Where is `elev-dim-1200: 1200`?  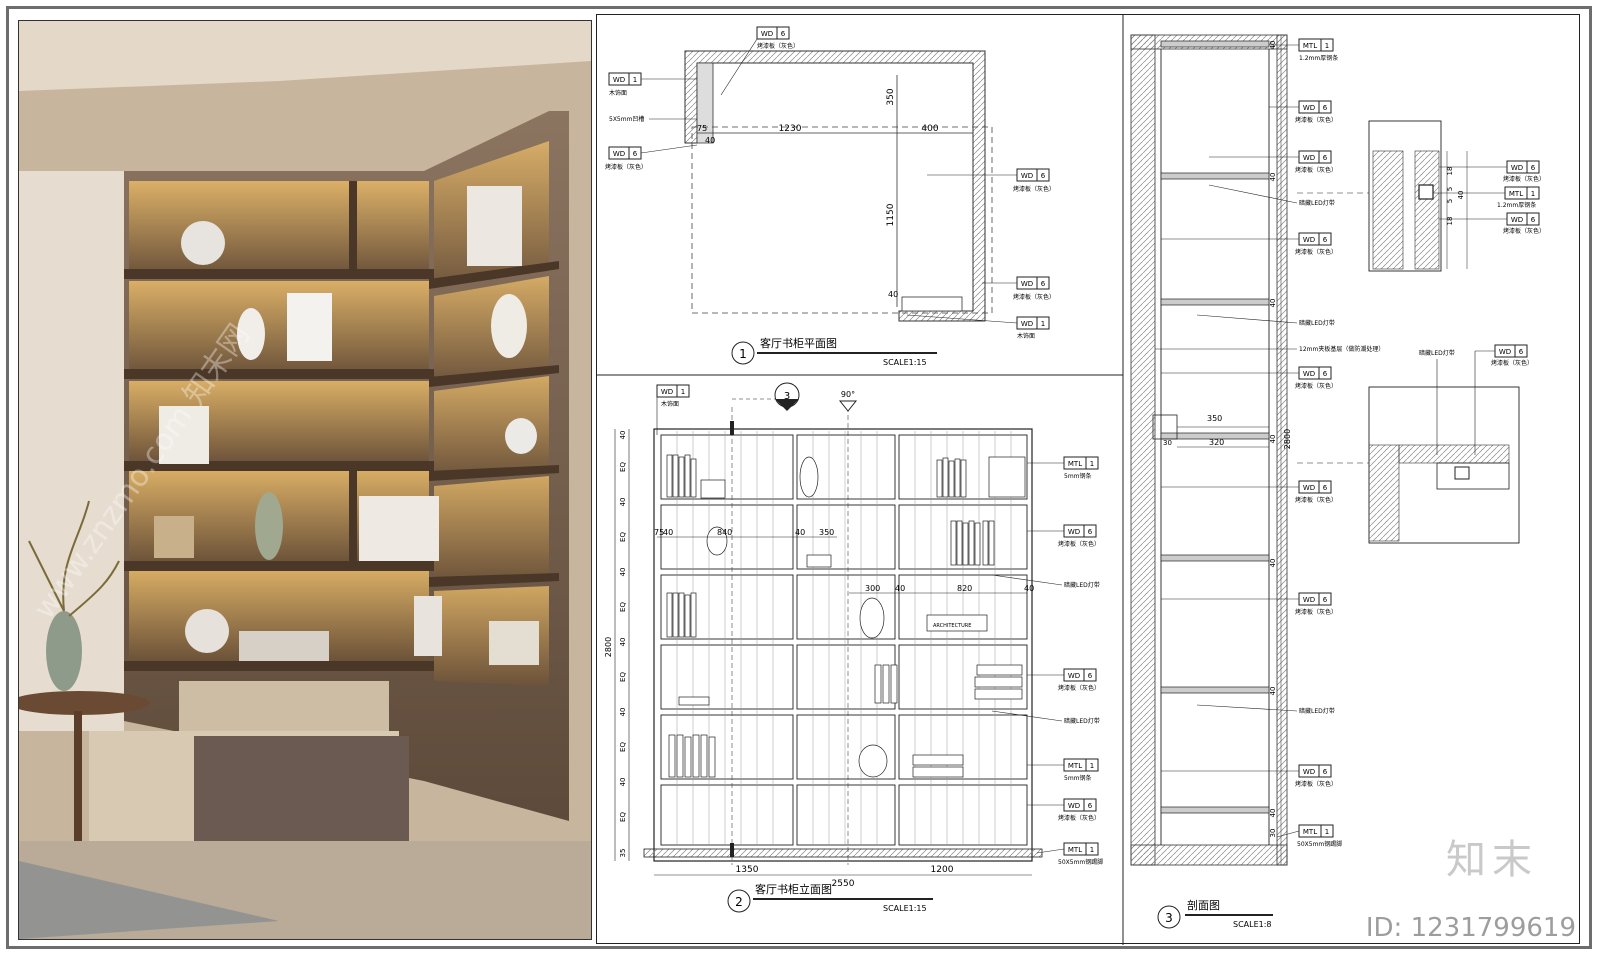
elev-dim-1200: 1200 is located at coordinates (942, 870).